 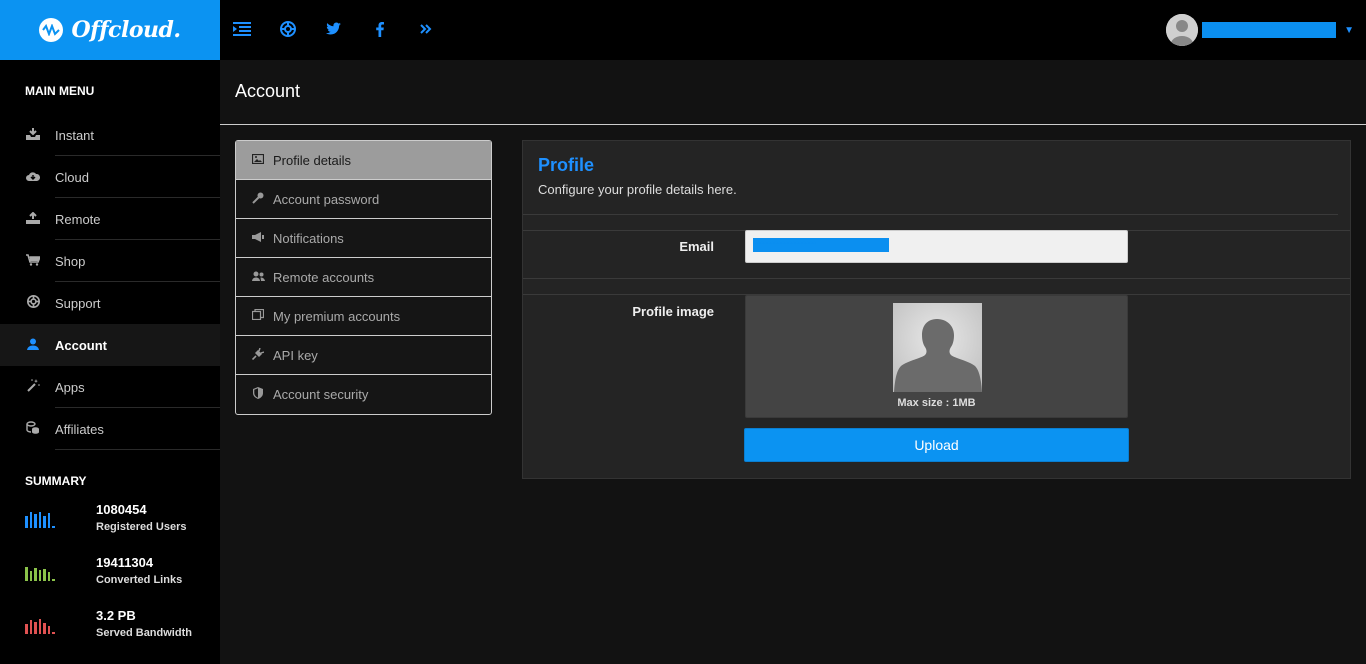 I want to click on menu-toggle-icon, so click(x=242, y=29).